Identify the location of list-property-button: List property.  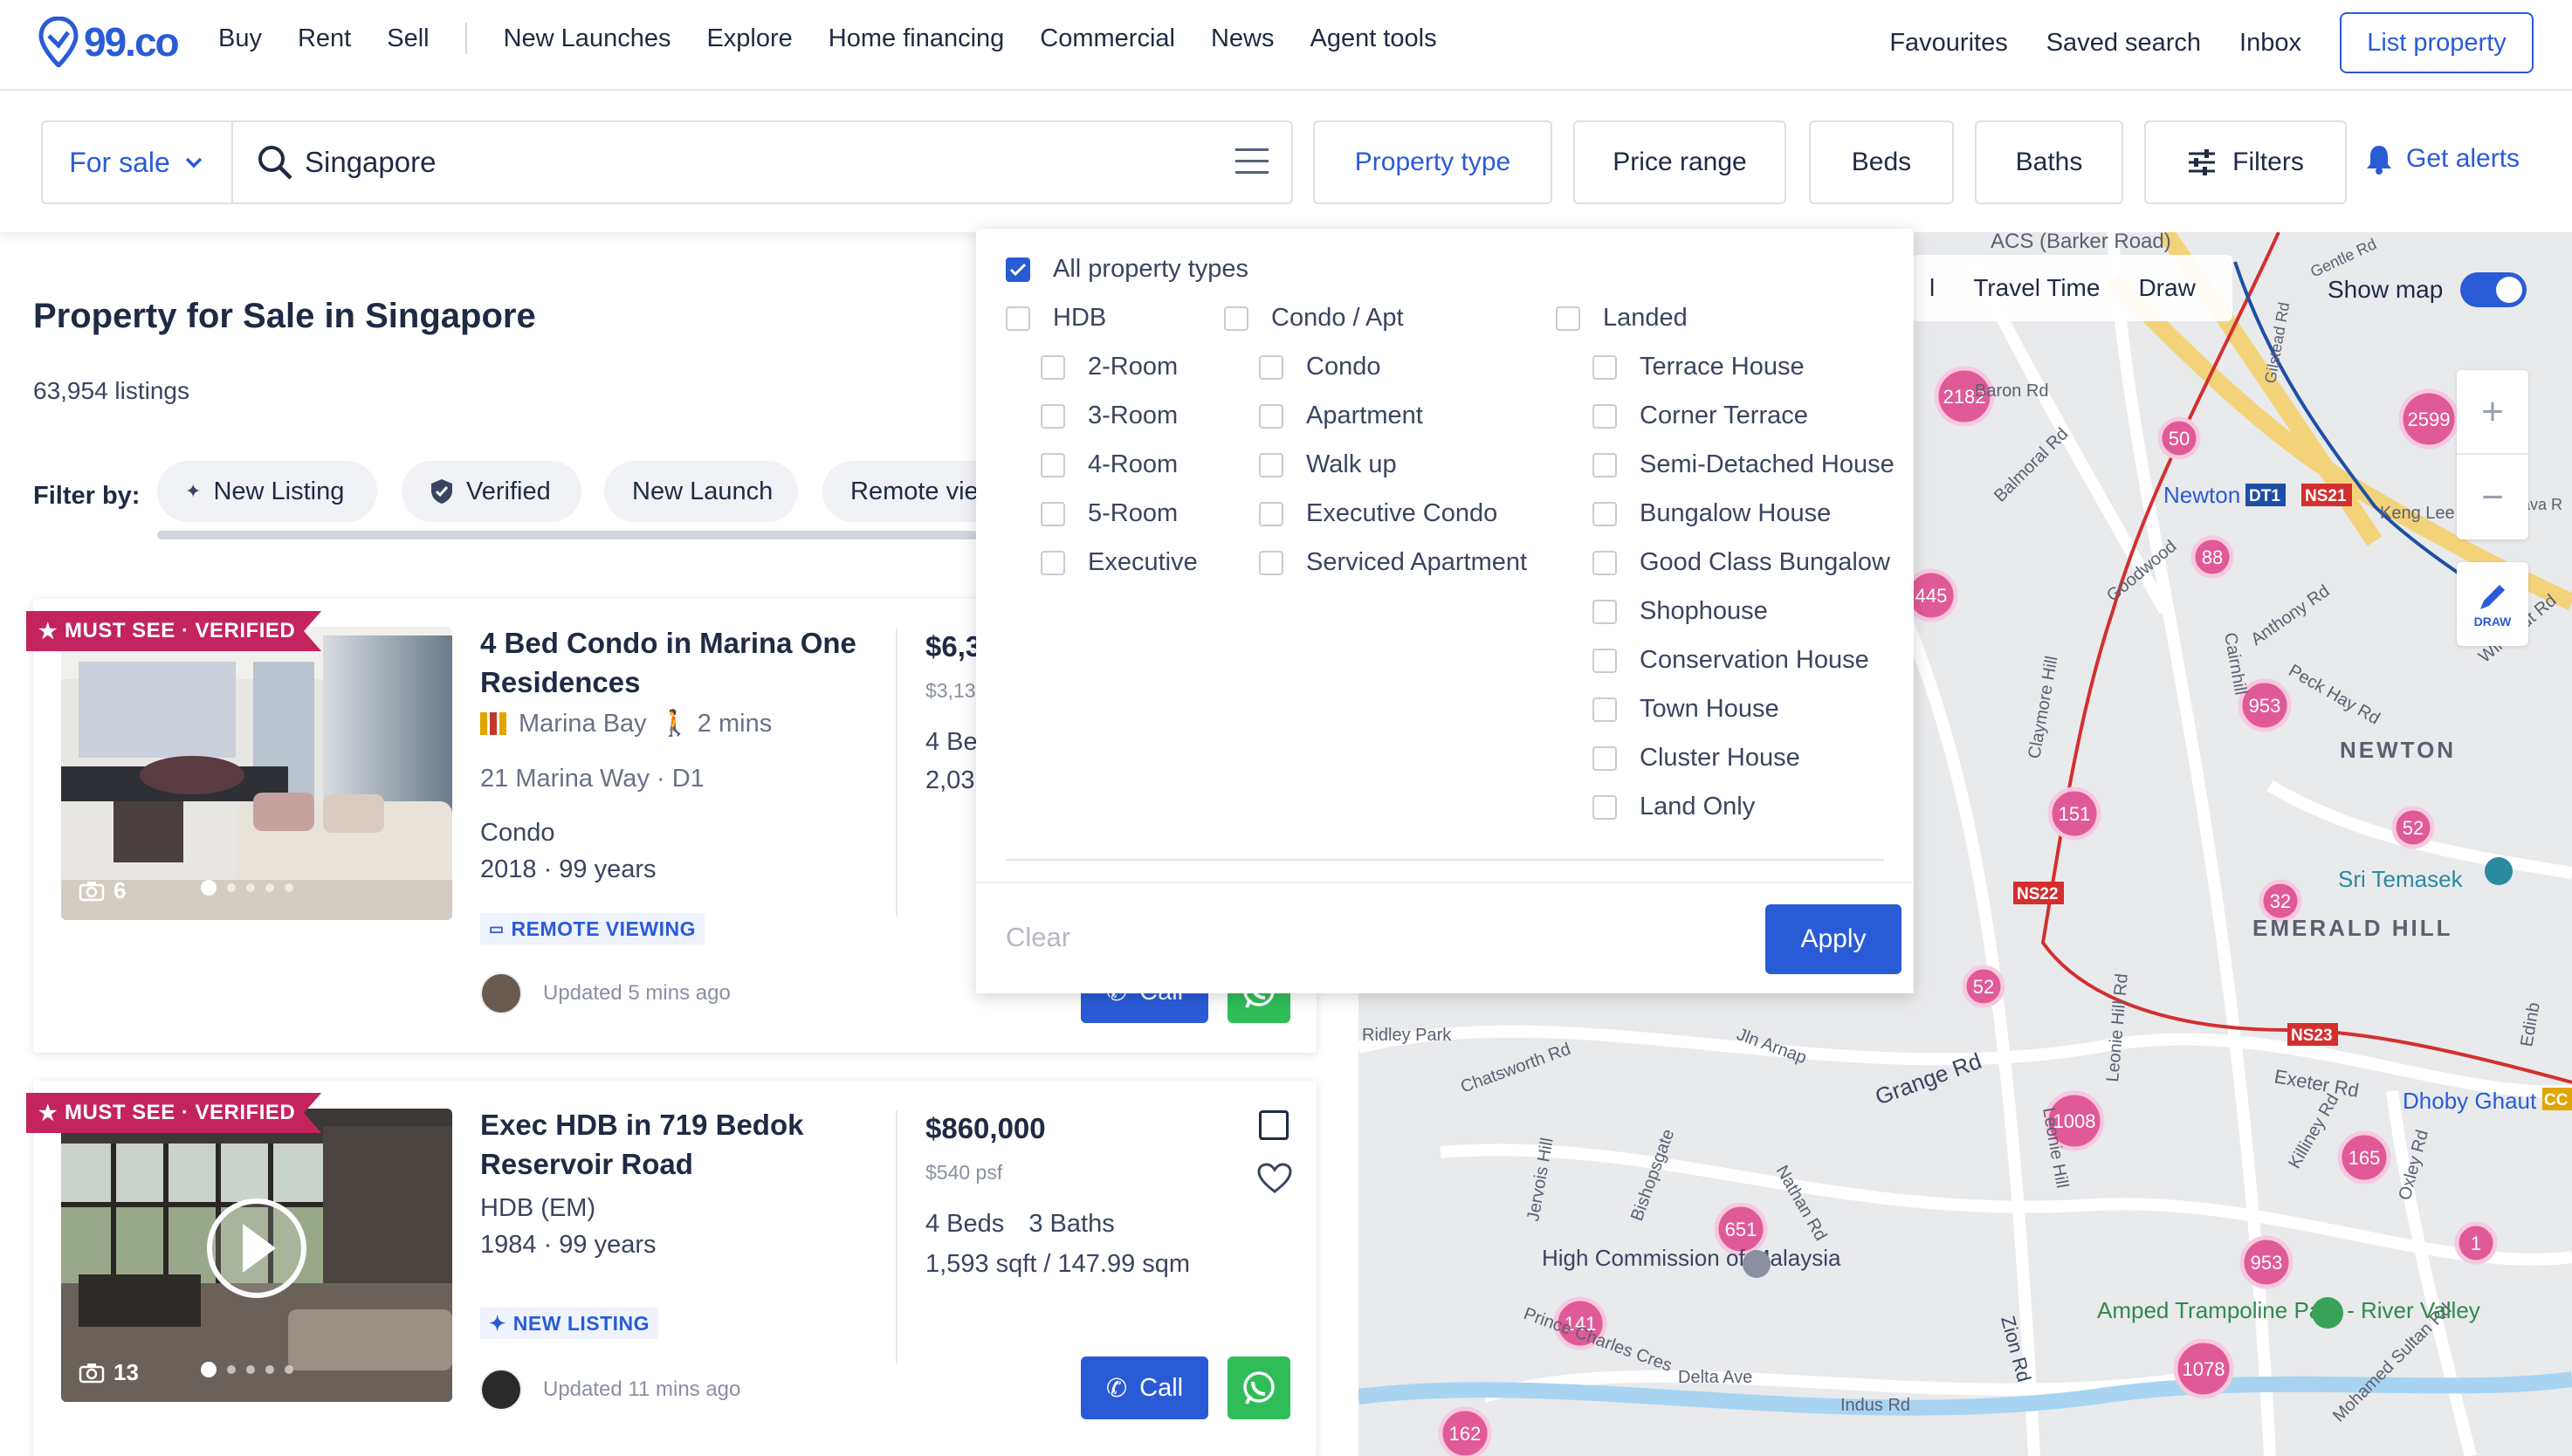
(2437, 42).